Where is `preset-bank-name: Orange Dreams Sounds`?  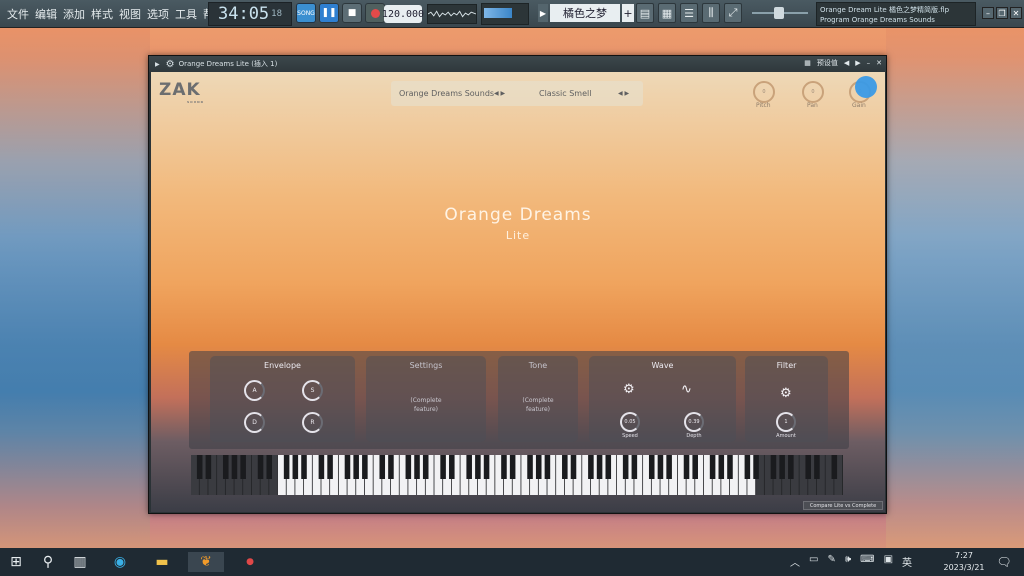 preset-bank-name: Orange Dreams Sounds is located at coordinates (446, 93).